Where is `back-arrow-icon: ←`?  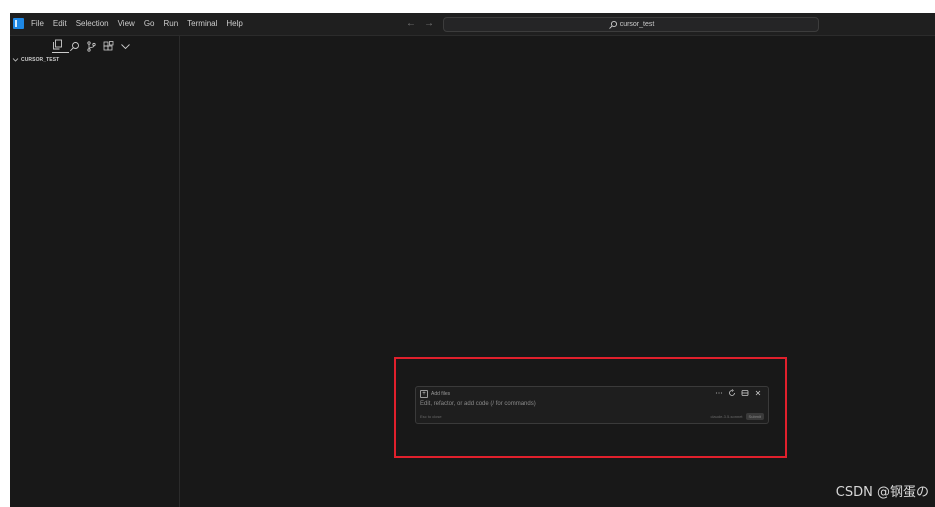 back-arrow-icon: ← is located at coordinates (411, 23).